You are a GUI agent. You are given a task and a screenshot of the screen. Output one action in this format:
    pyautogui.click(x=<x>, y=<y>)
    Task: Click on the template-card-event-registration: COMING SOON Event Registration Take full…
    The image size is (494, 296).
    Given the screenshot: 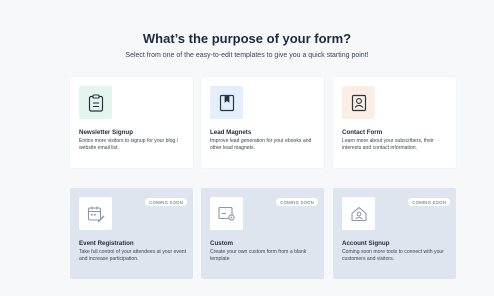 What is the action you would take?
    pyautogui.click(x=131, y=233)
    